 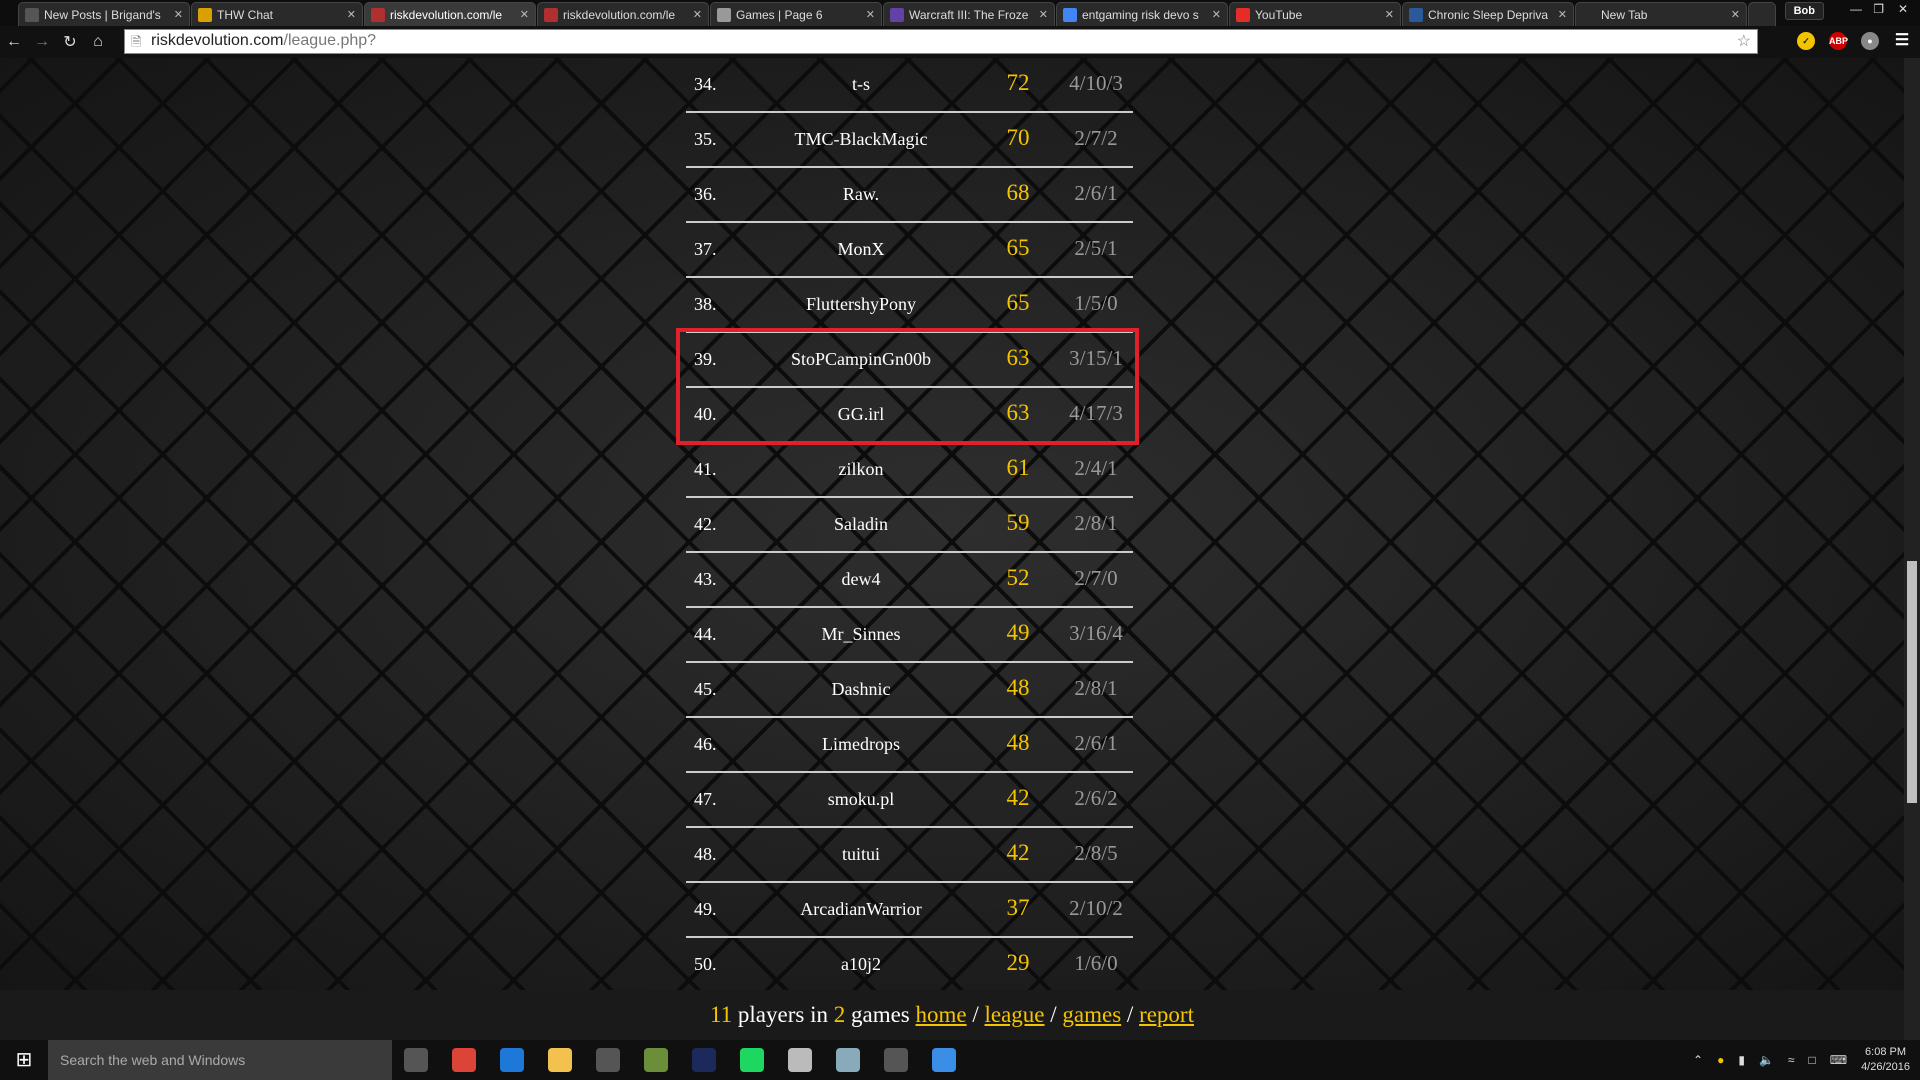 What do you see at coordinates (277, 14) in the screenshot?
I see `tab: THW Chat ✕` at bounding box center [277, 14].